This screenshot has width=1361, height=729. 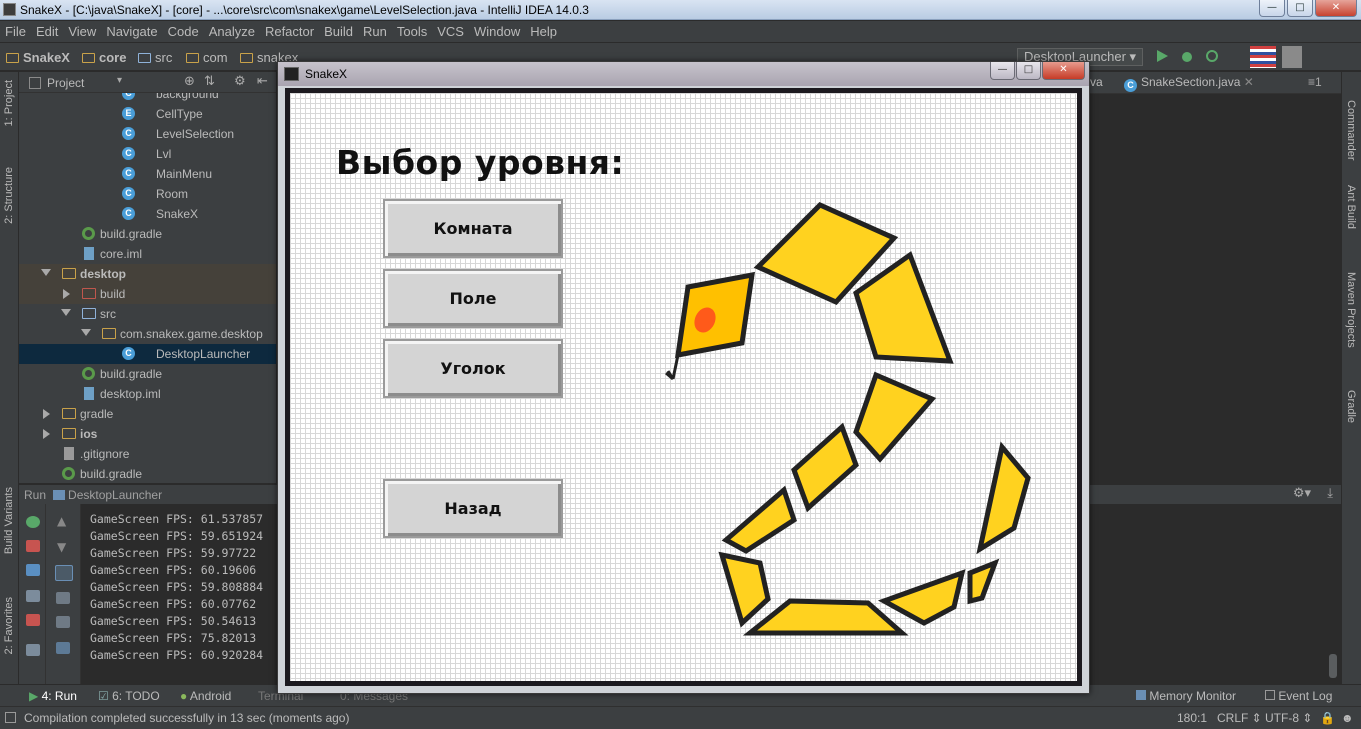 What do you see at coordinates (33, 596) in the screenshot?
I see `dump-threads-icon` at bounding box center [33, 596].